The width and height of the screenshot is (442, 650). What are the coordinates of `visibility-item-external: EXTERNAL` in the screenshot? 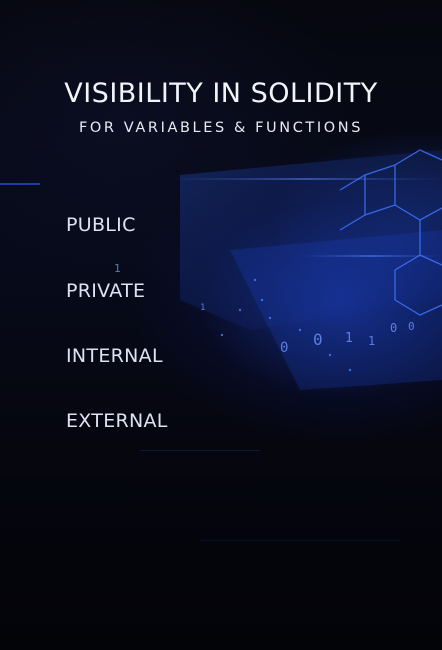 It's located at (117, 421).